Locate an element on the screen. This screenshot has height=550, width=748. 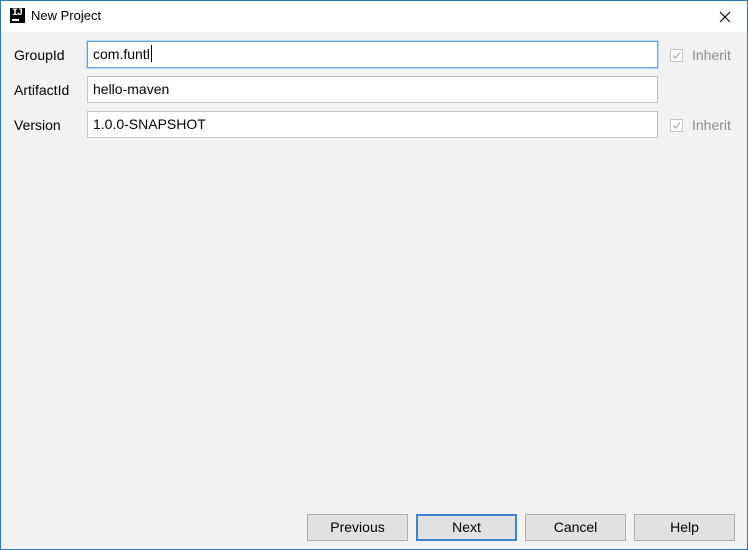
artifact-id-field: hello-maven is located at coordinates (372, 89).